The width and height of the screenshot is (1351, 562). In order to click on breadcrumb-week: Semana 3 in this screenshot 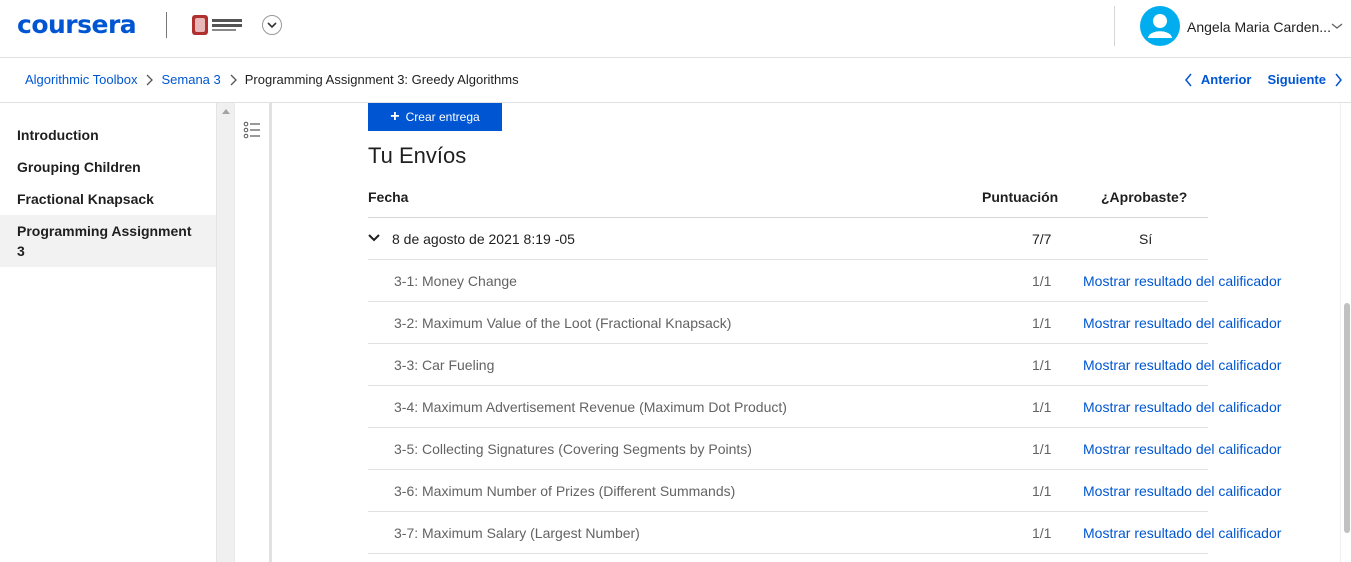, I will do `click(190, 79)`.